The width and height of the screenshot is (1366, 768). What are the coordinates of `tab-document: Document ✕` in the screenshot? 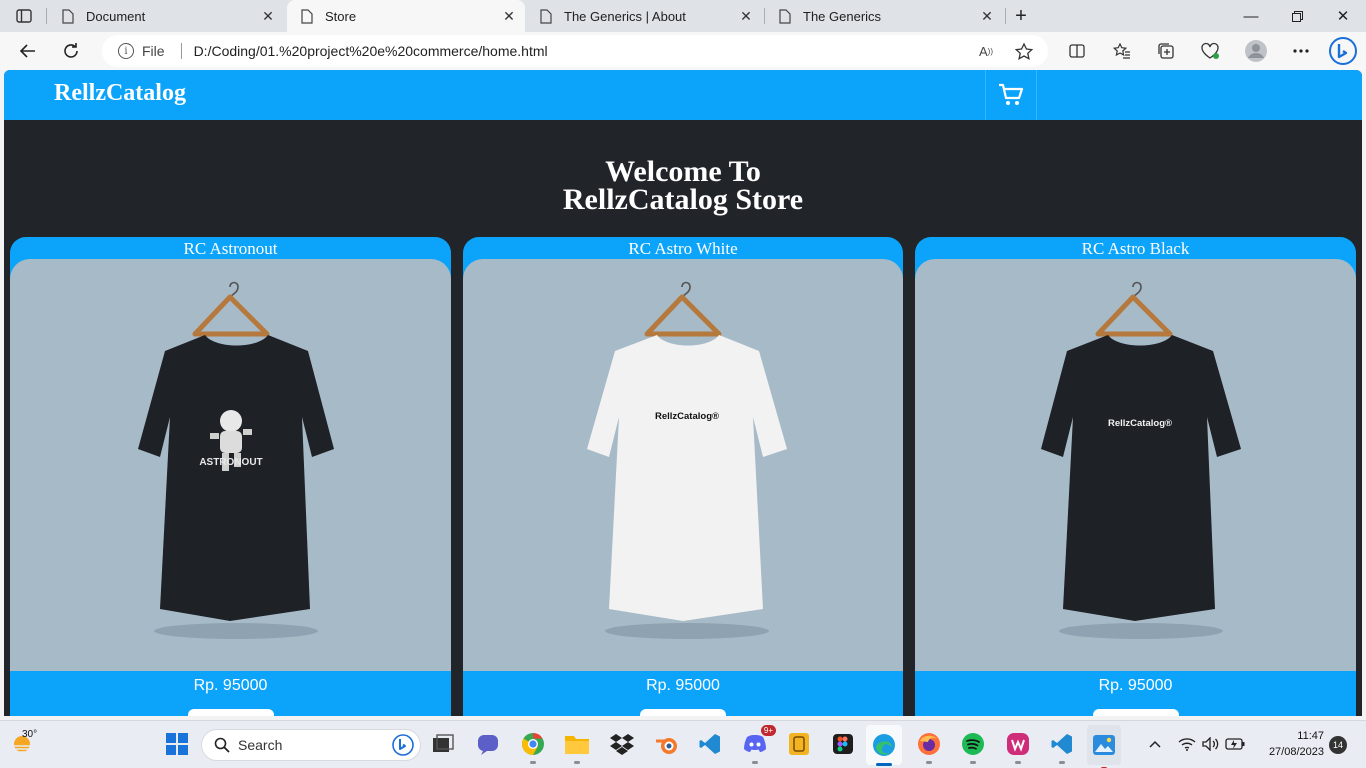 It's located at (166, 16).